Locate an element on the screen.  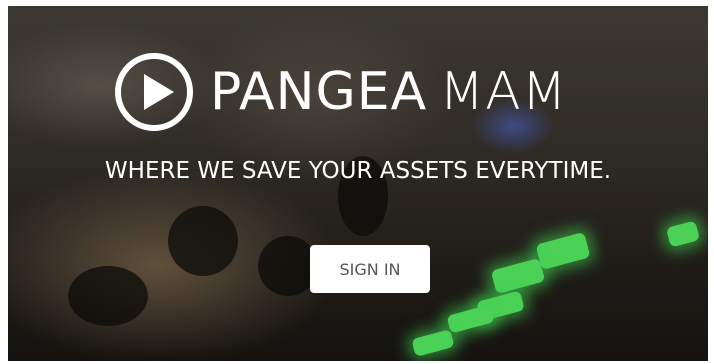
brand-name: PANGEA MAM is located at coordinates (389, 92).